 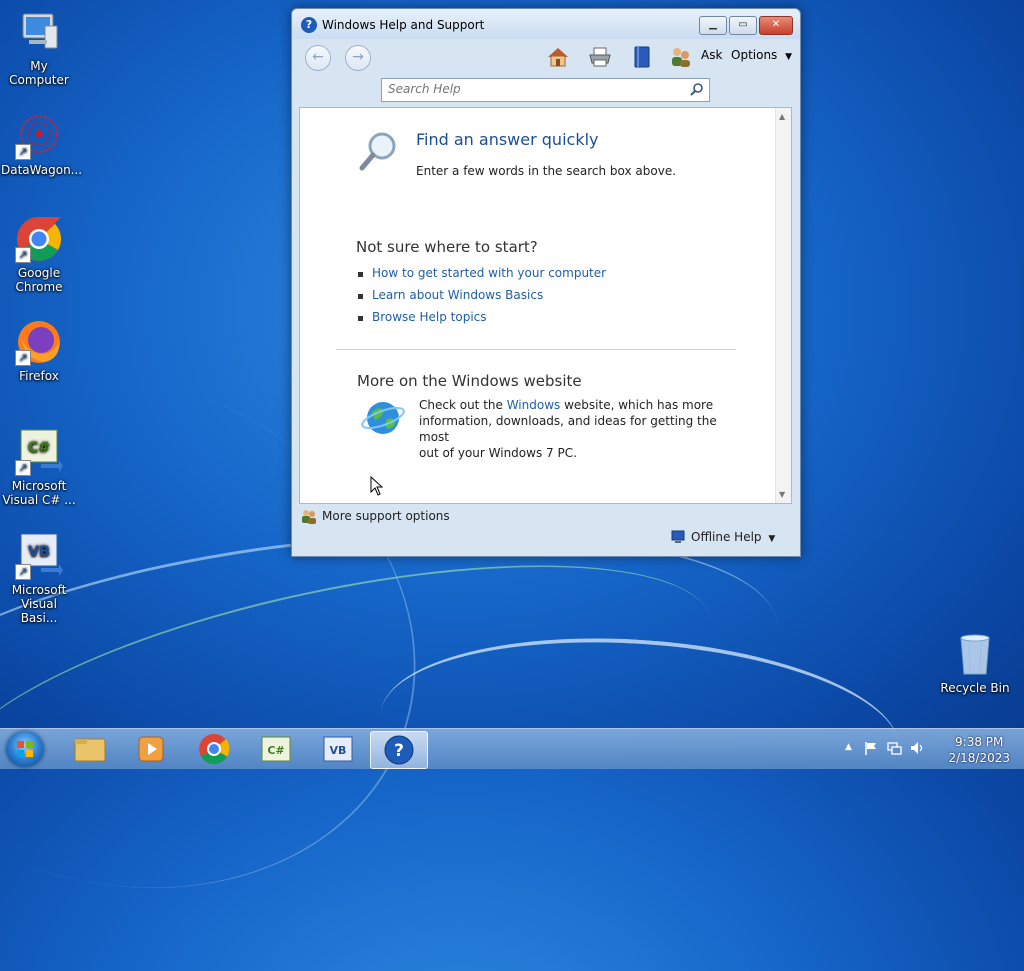 I want to click on toolbar: ← → Ask Options ▼, so click(x=546, y=56).